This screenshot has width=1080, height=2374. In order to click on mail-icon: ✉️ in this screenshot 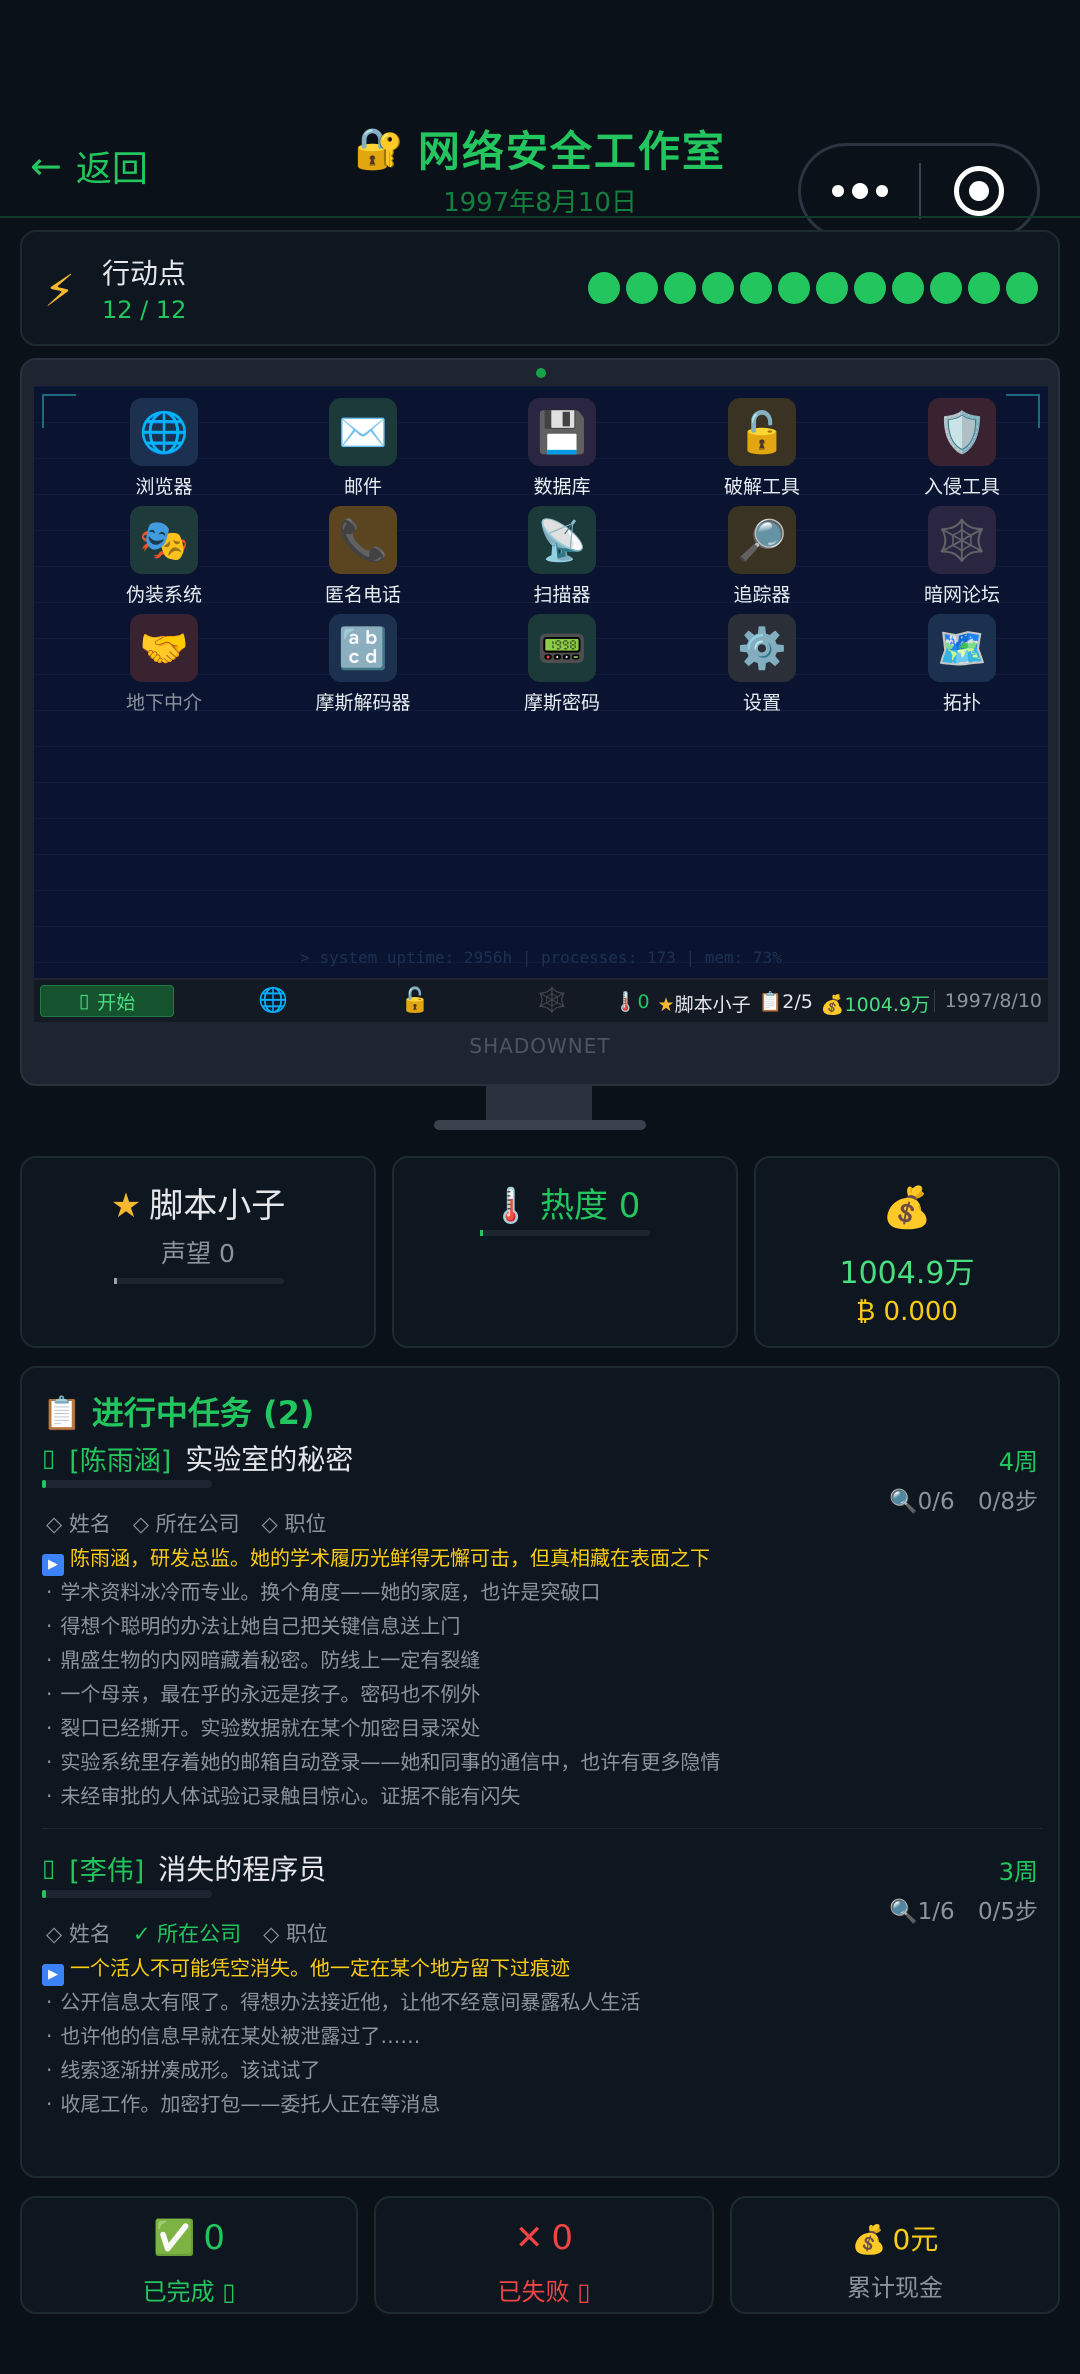, I will do `click(363, 432)`.